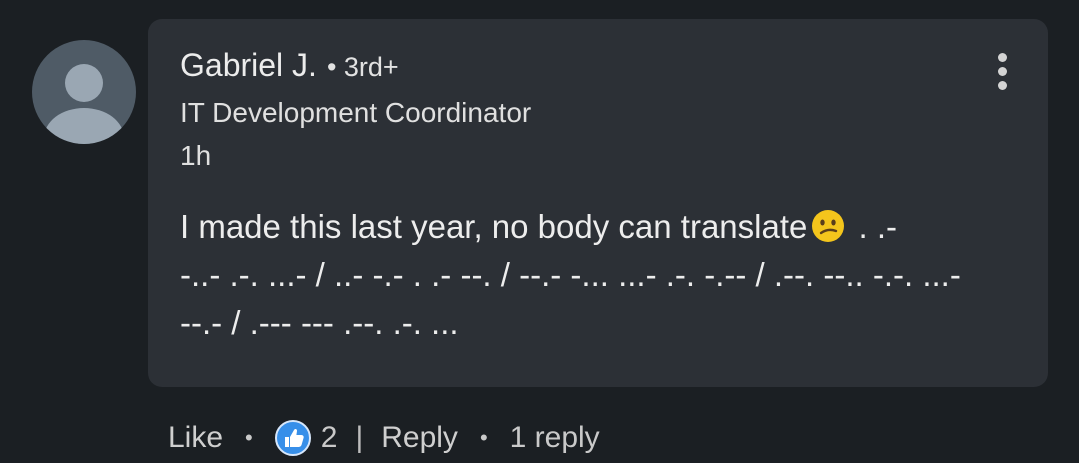  I want to click on author-name: Gabriel J., so click(248, 65).